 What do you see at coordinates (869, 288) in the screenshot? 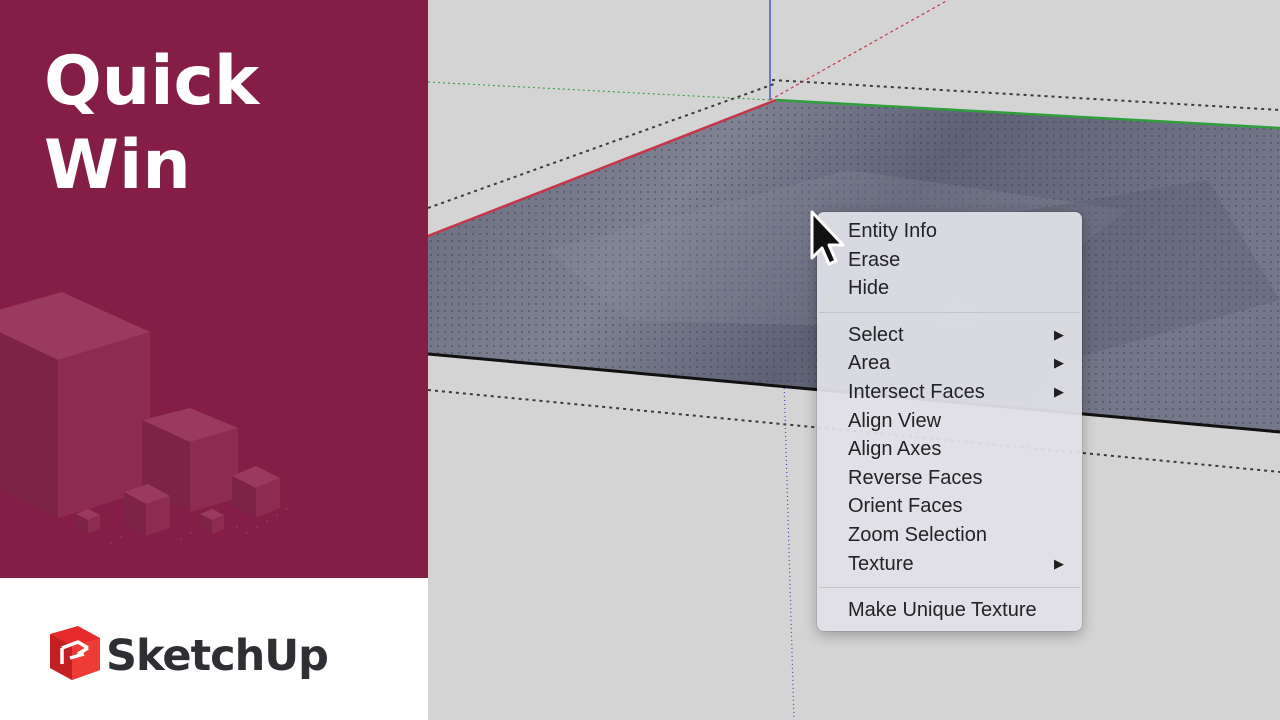
I see `menu-item-label: Hide` at bounding box center [869, 288].